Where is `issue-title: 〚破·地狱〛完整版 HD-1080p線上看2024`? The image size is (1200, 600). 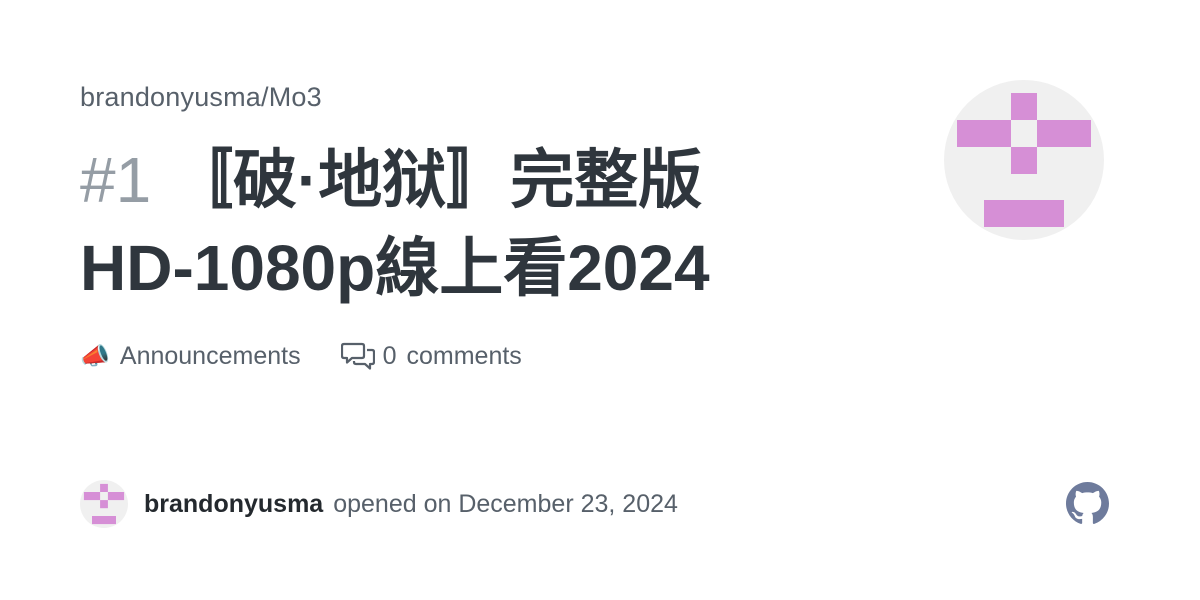
issue-title: 〚破·地狱〛完整版 HD-1080p線上看2024 is located at coordinates (395, 224).